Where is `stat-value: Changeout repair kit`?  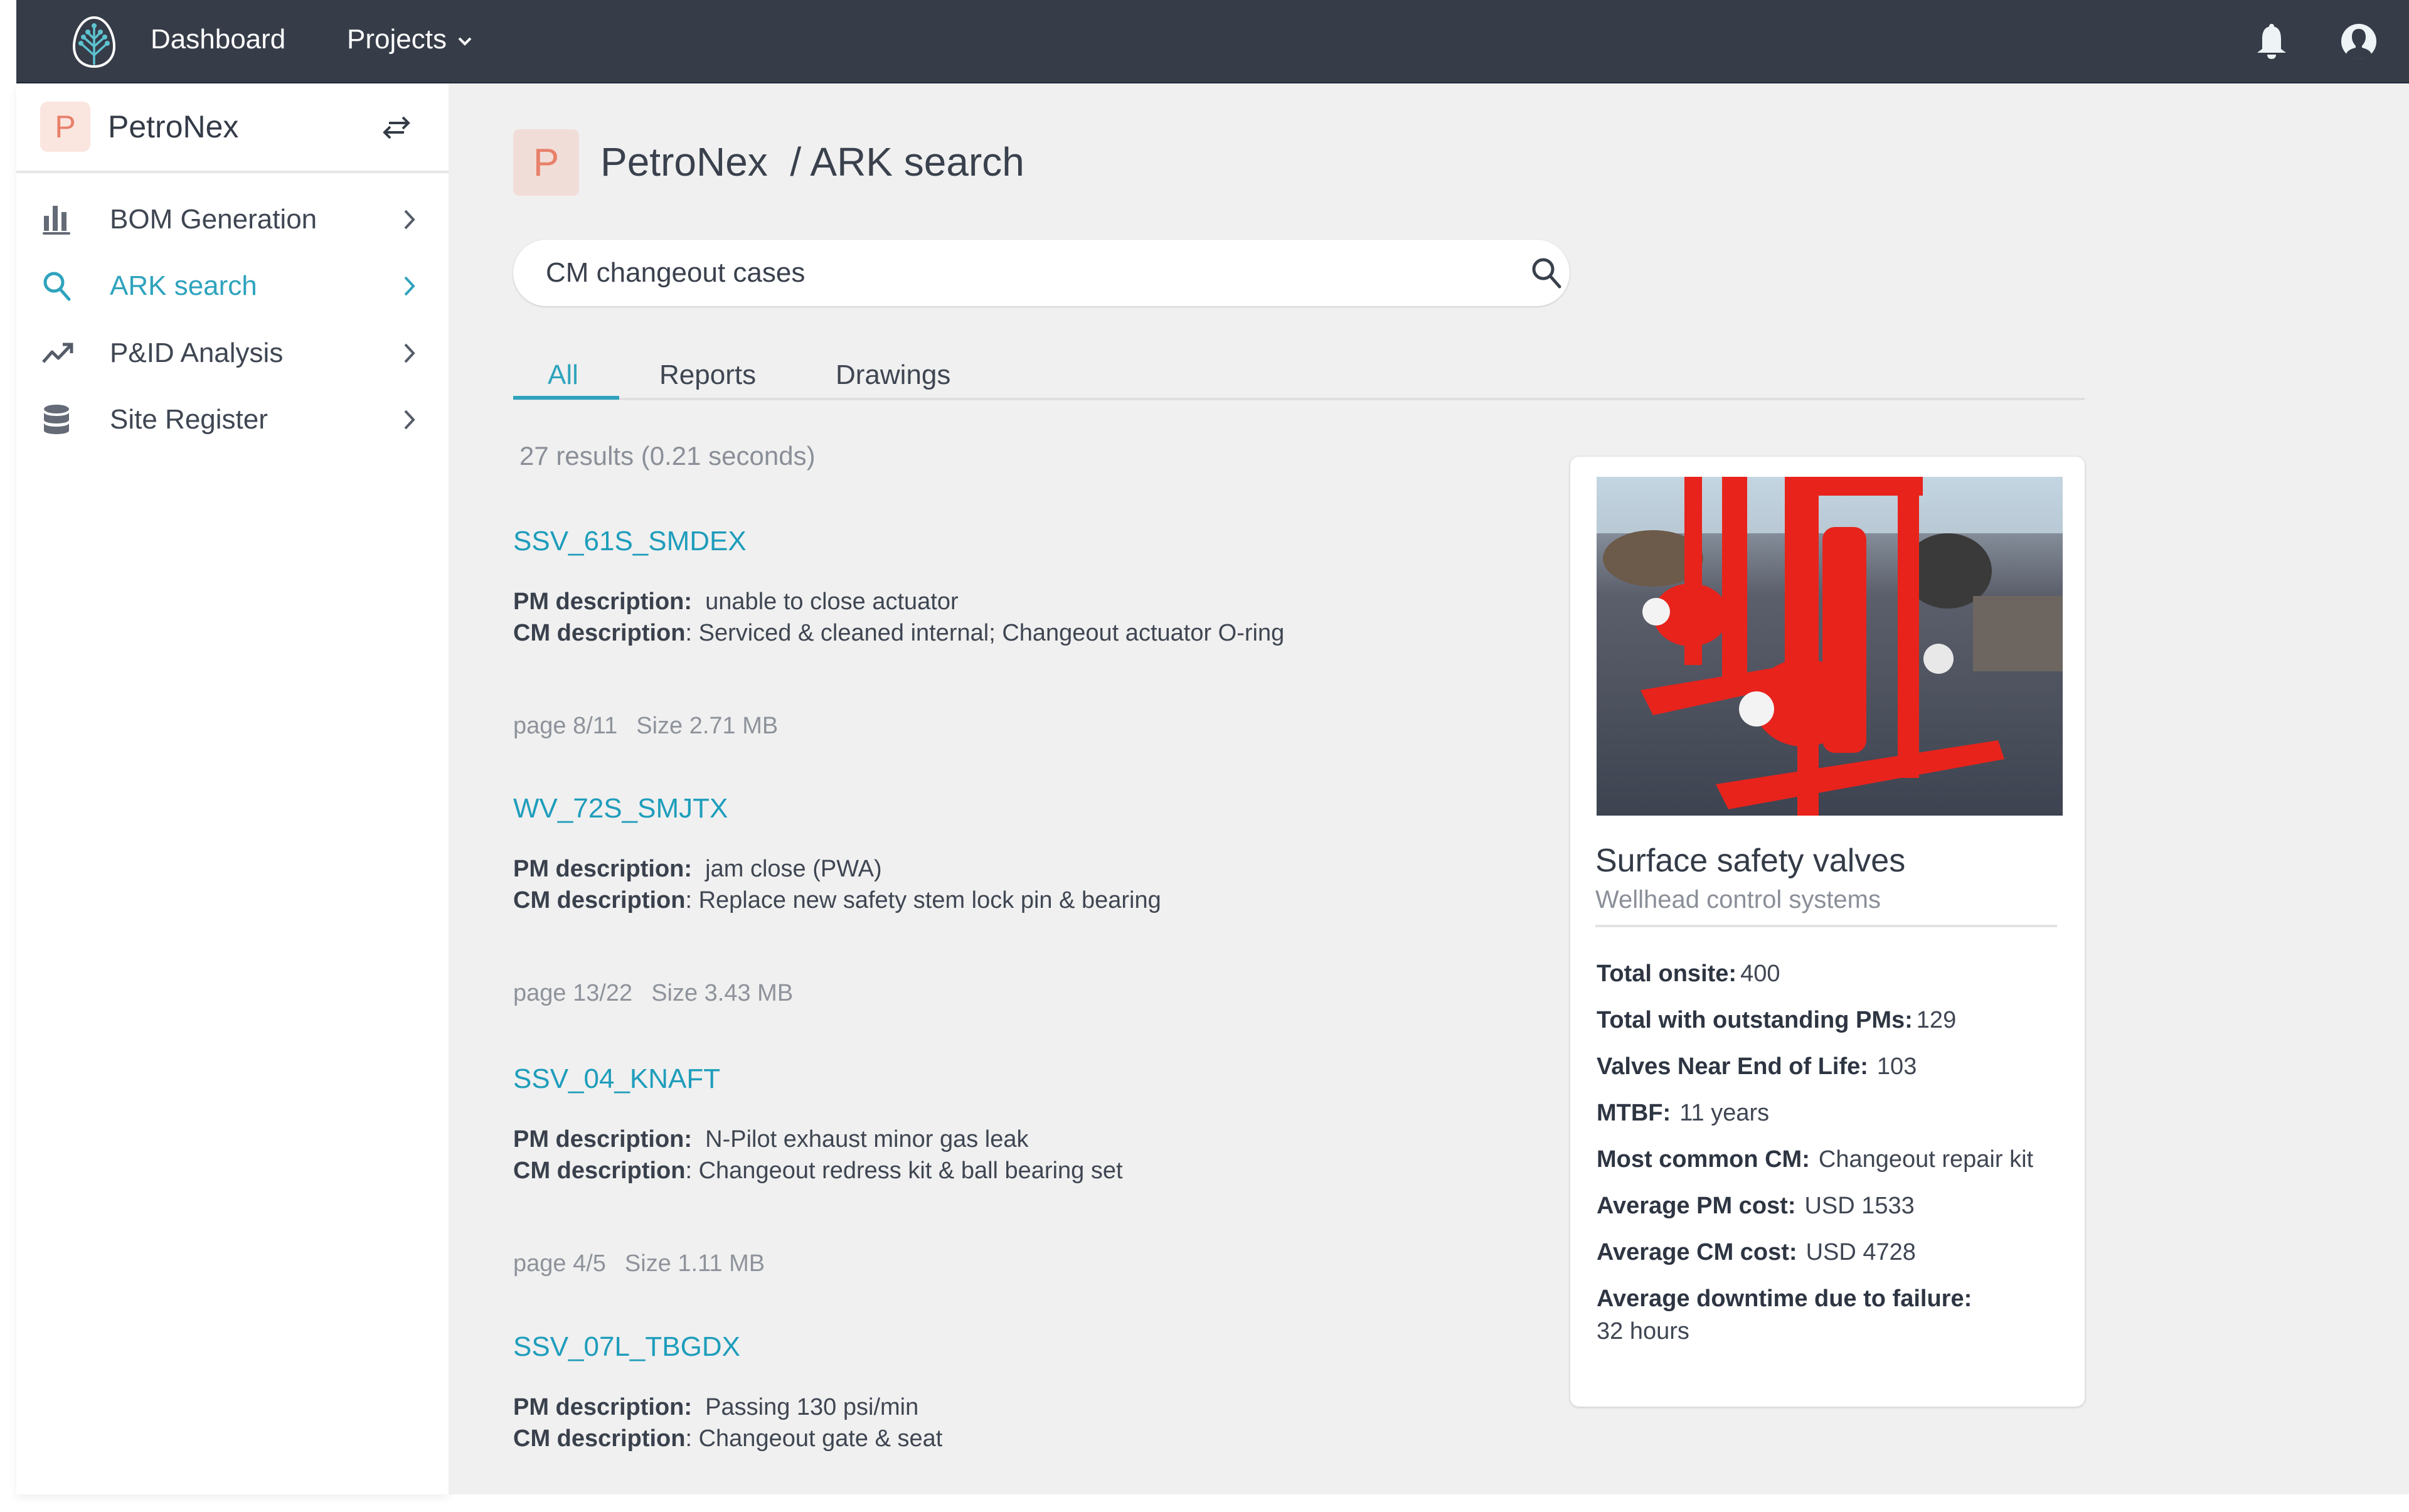
stat-value: Changeout repair kit is located at coordinates (1926, 1159).